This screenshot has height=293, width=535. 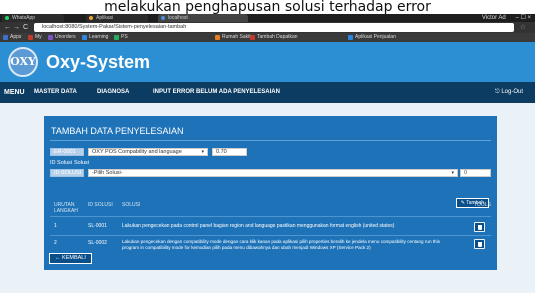 I want to click on error-select: OXY POS Compability and language ▾, so click(x=148, y=152).